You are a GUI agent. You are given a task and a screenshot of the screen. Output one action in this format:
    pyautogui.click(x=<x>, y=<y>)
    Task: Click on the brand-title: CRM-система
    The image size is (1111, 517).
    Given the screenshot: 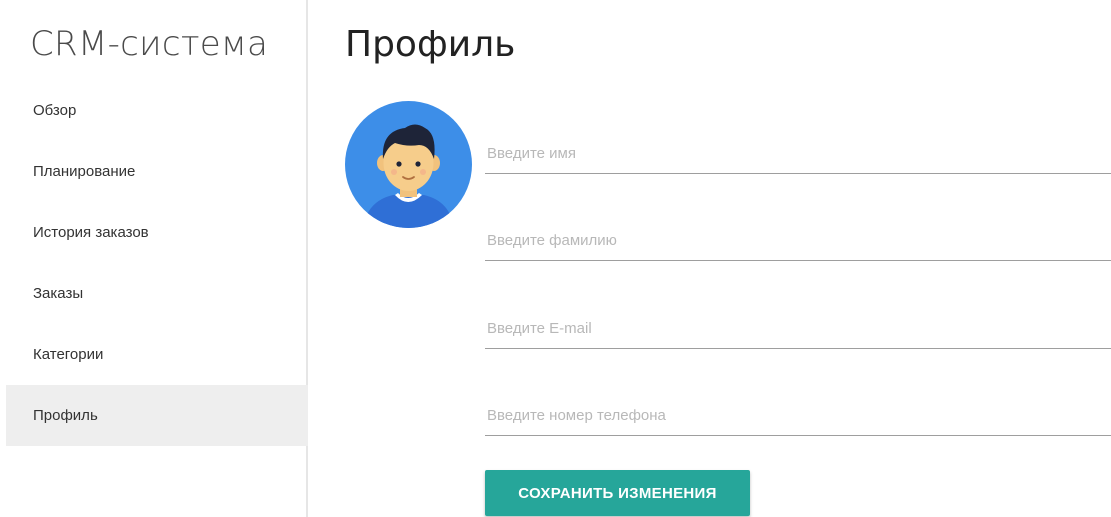 What is the action you would take?
    pyautogui.click(x=149, y=44)
    